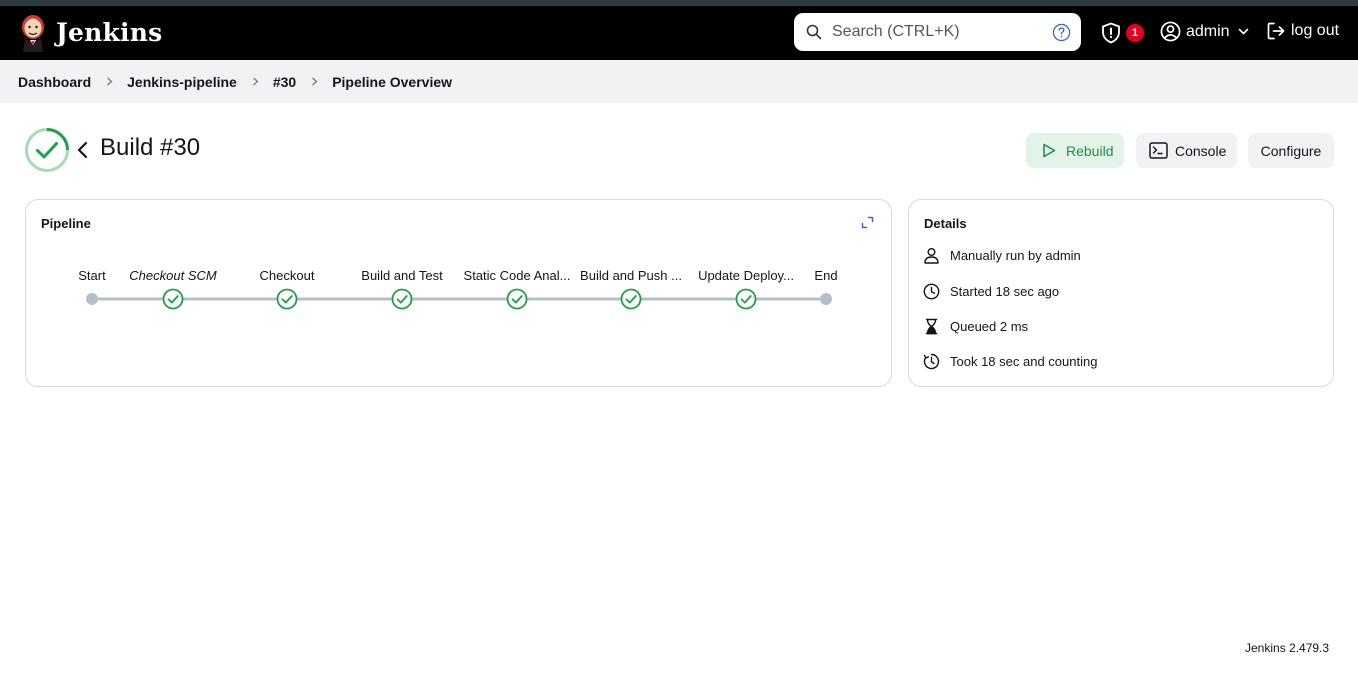 The image size is (1358, 677). I want to click on stage-label-checkout: Checkout, so click(287, 275).